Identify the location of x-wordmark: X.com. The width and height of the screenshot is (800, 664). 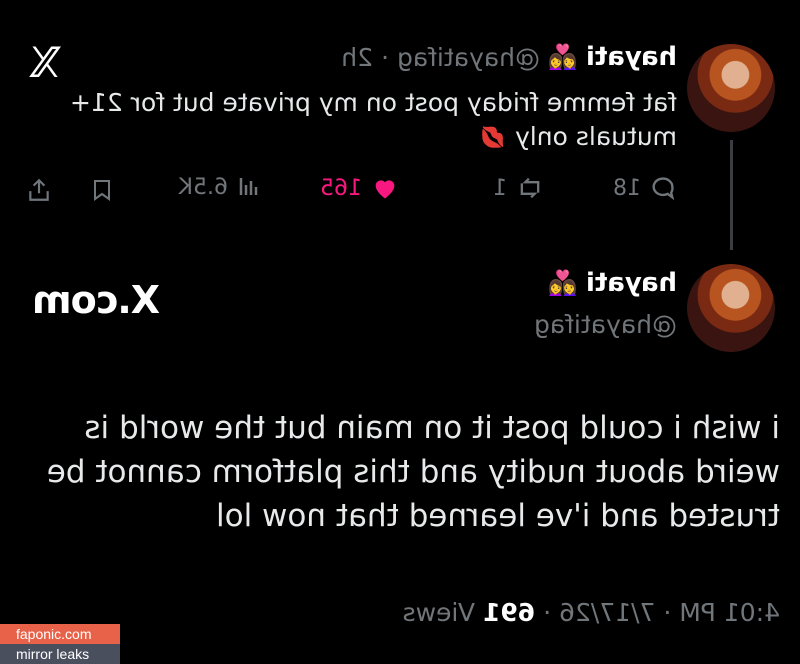
(96, 300).